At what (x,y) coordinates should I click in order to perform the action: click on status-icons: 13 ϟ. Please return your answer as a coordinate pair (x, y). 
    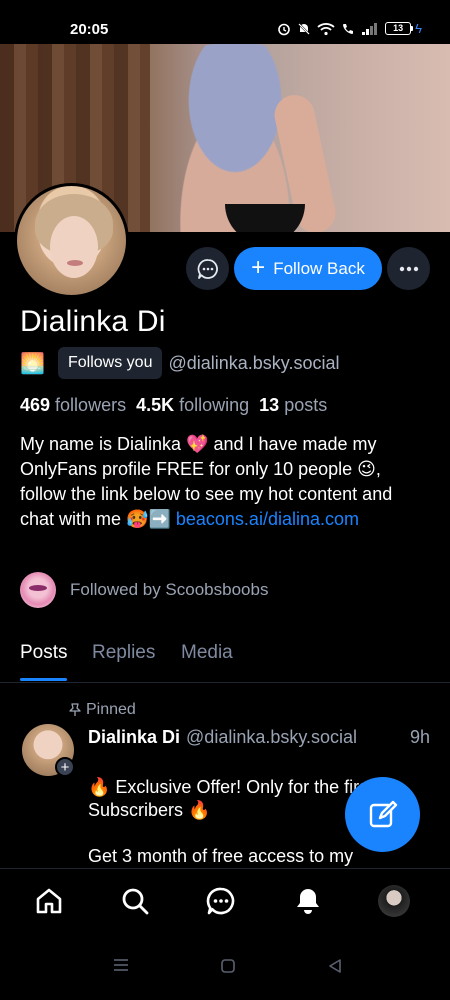
    Looking at the image, I should click on (349, 28).